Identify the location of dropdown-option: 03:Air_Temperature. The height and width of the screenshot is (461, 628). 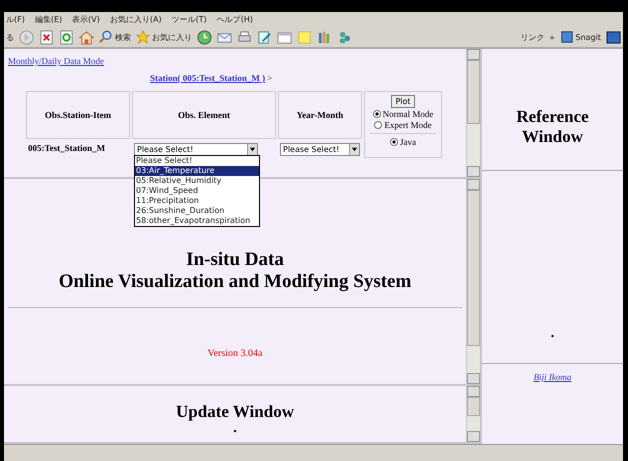
(197, 171).